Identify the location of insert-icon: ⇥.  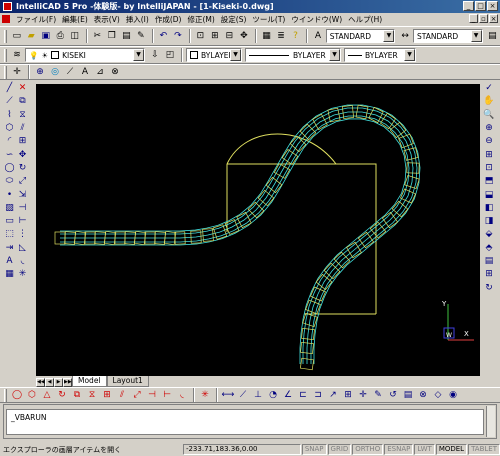
(10, 248).